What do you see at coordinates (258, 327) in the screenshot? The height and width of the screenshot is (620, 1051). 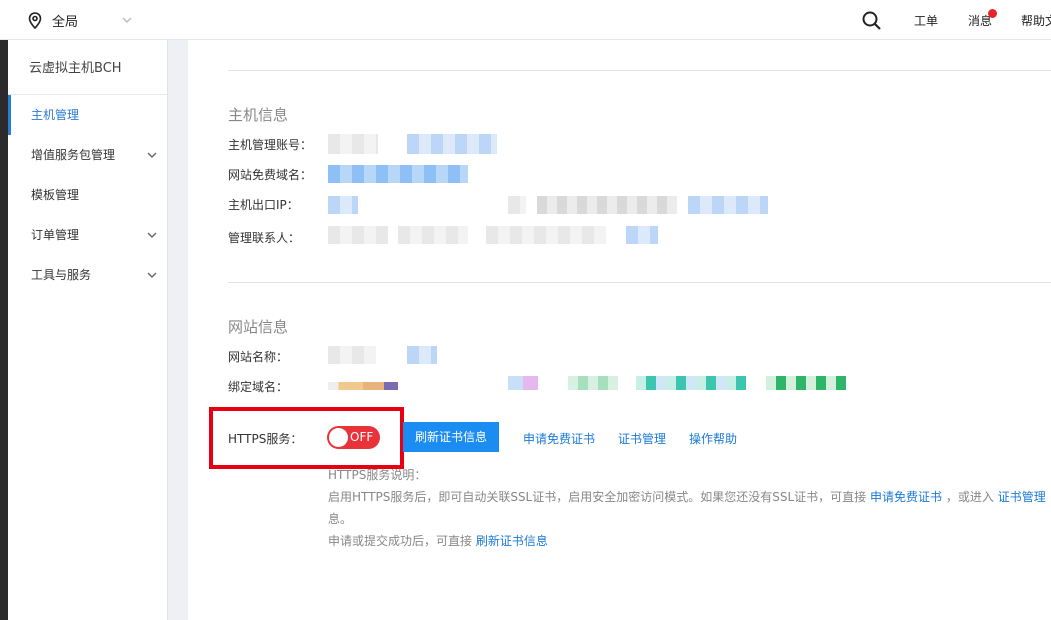 I see `site-info-title: 网站信息` at bounding box center [258, 327].